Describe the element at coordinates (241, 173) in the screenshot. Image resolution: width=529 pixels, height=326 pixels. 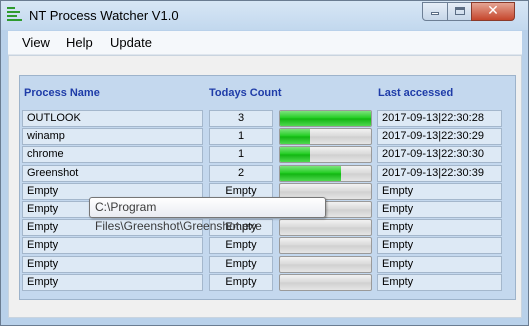
I see `todays-count-cell: 2` at that location.